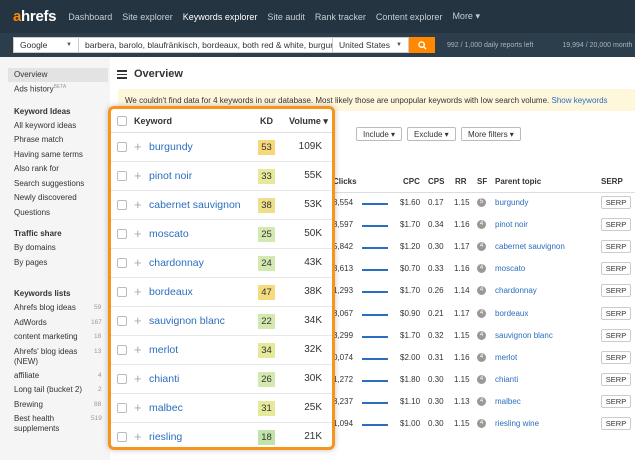  What do you see at coordinates (422, 45) in the screenshot?
I see `search-button` at bounding box center [422, 45].